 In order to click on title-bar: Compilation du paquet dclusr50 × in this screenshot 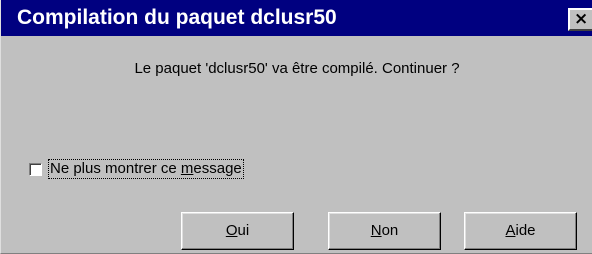, I will do `click(296, 18)`.